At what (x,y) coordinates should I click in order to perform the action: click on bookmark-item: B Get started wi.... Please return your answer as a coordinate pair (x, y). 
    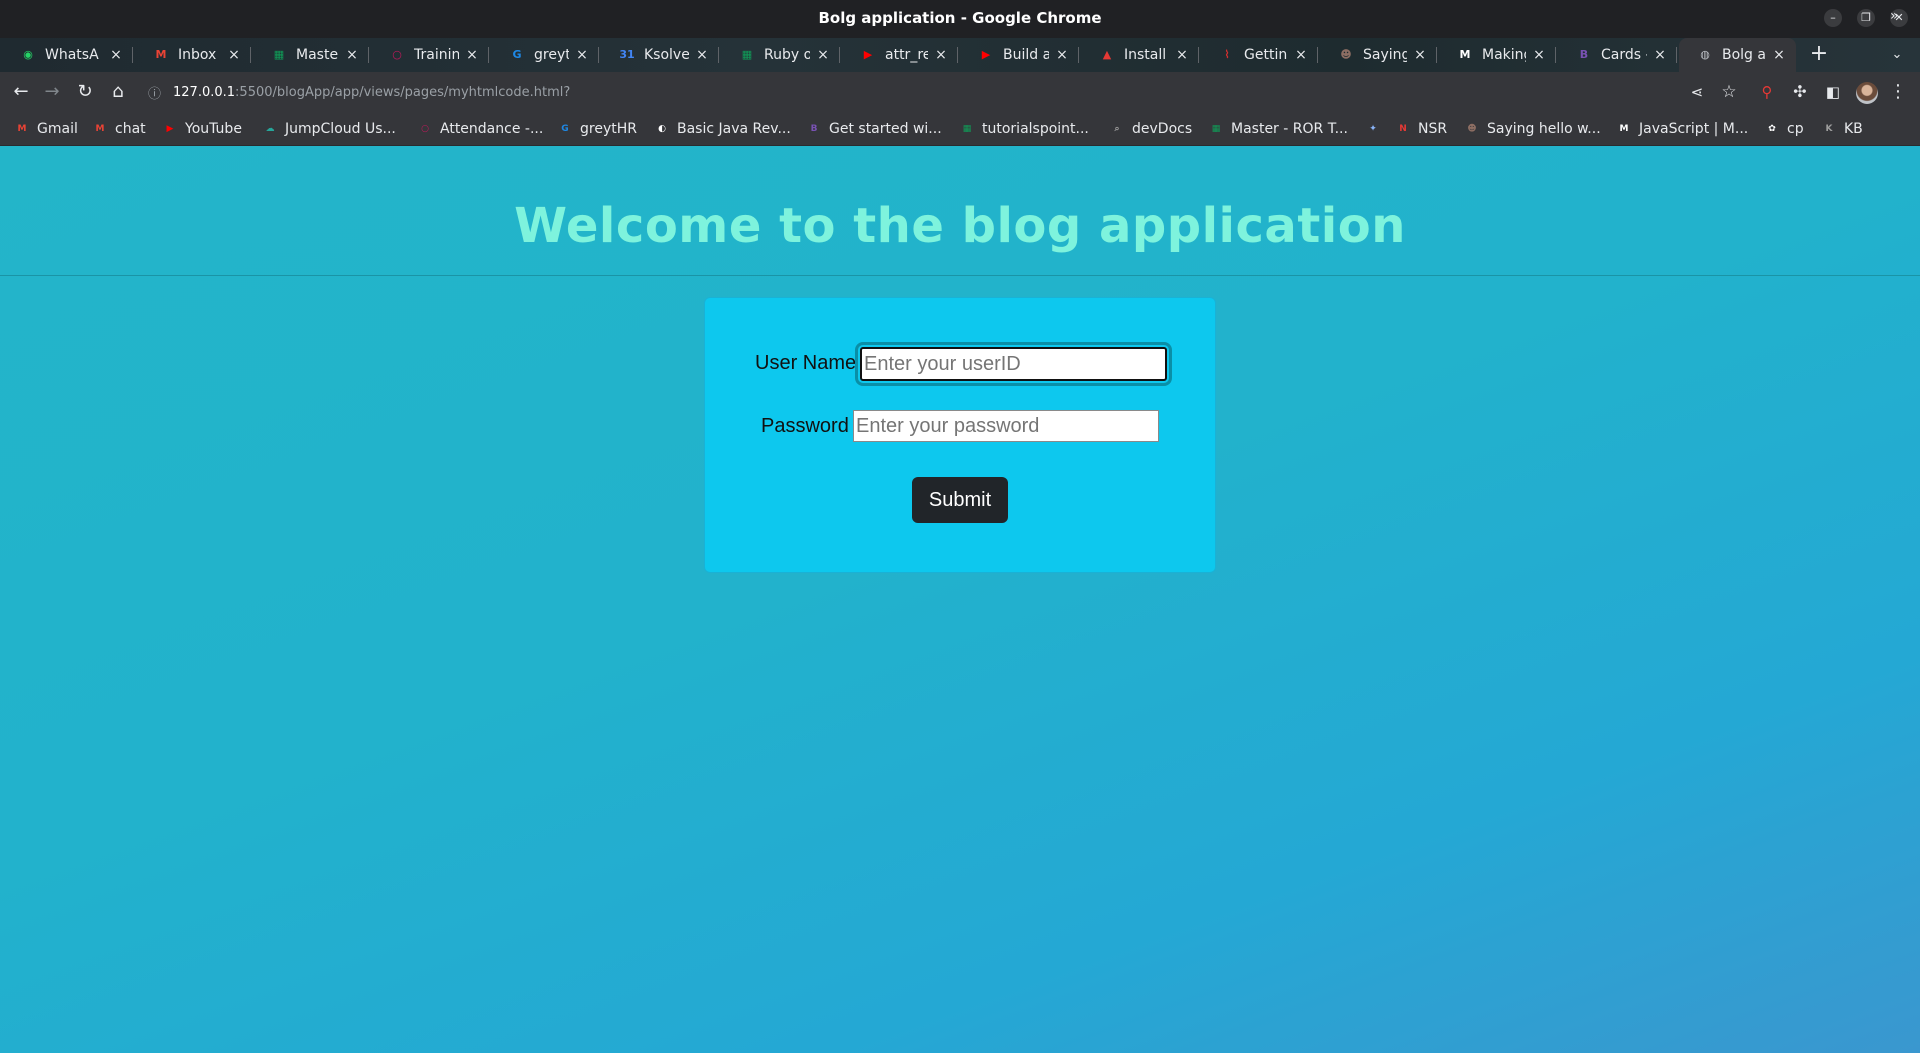
    Looking at the image, I should click on (874, 129).